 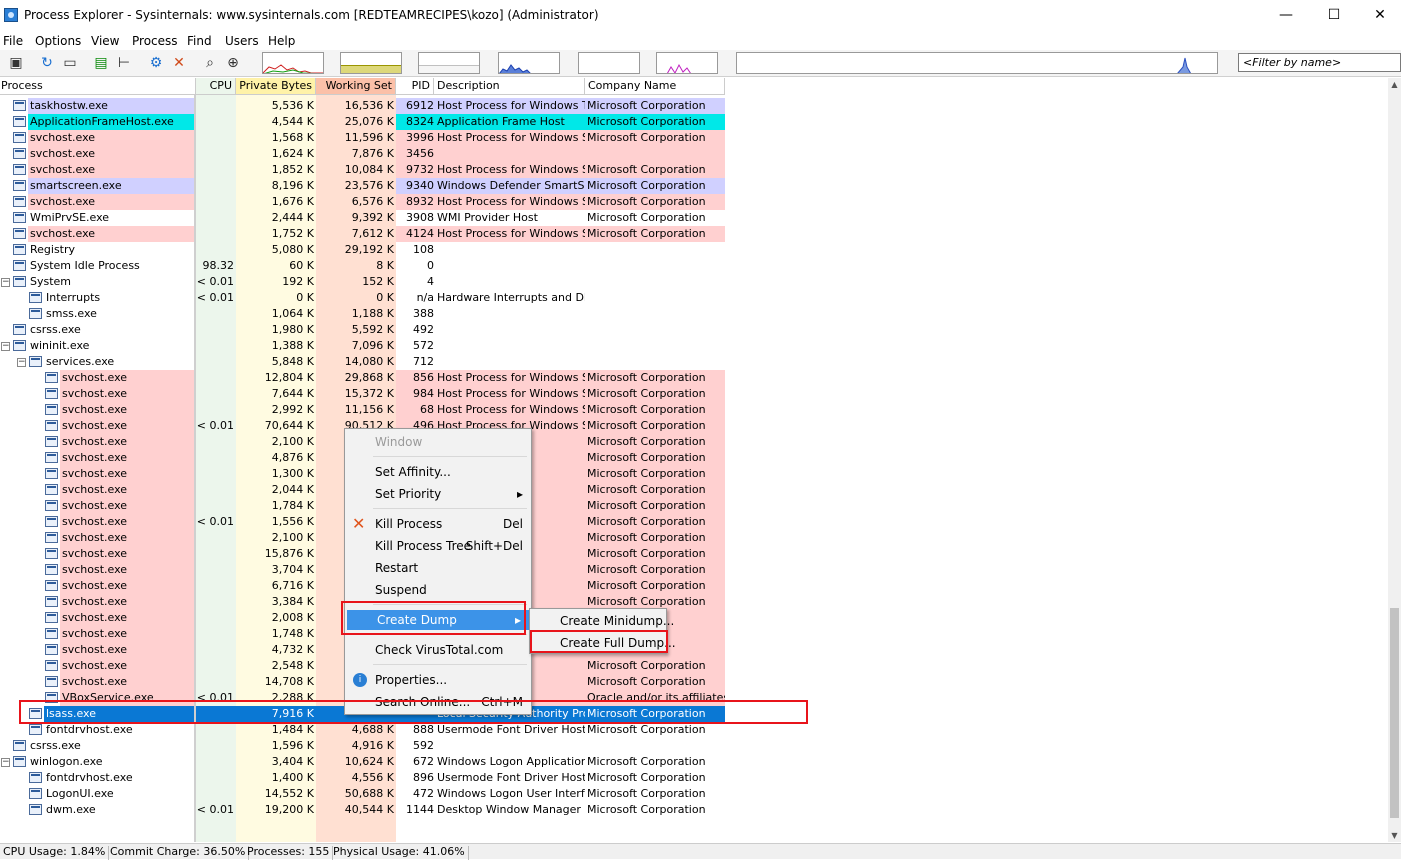 I want to click on gpu-graph, so click(x=977, y=63).